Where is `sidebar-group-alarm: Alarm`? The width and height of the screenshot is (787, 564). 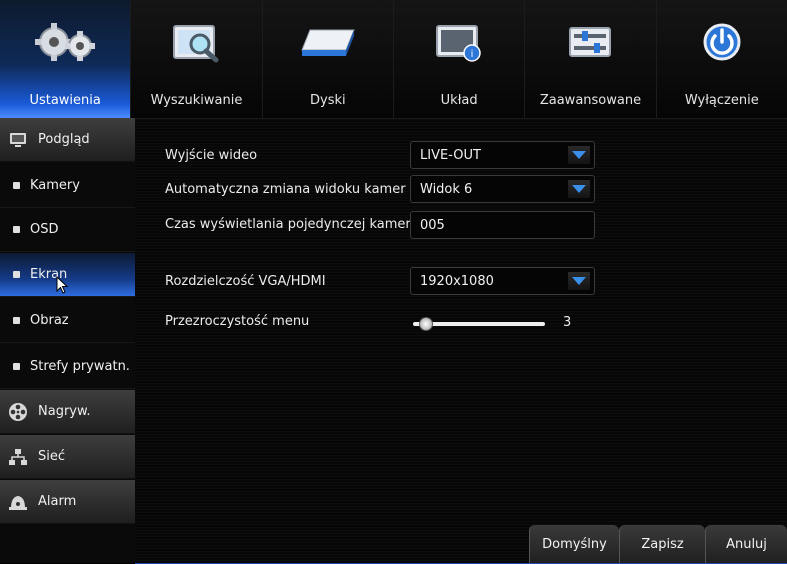 sidebar-group-alarm: Alarm is located at coordinates (67, 502).